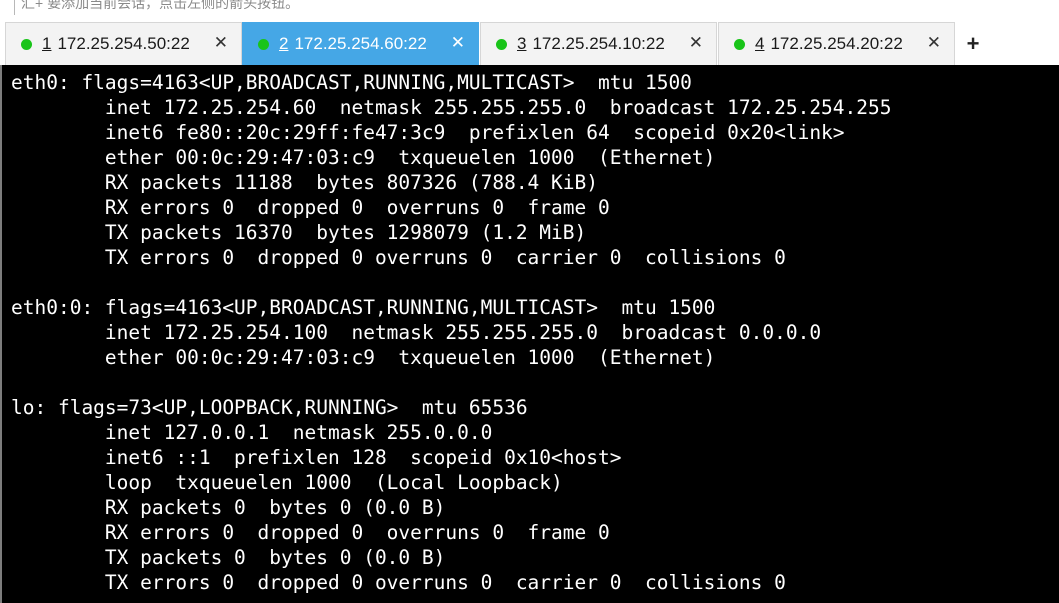  I want to click on add-tab-button: +, so click(973, 43).